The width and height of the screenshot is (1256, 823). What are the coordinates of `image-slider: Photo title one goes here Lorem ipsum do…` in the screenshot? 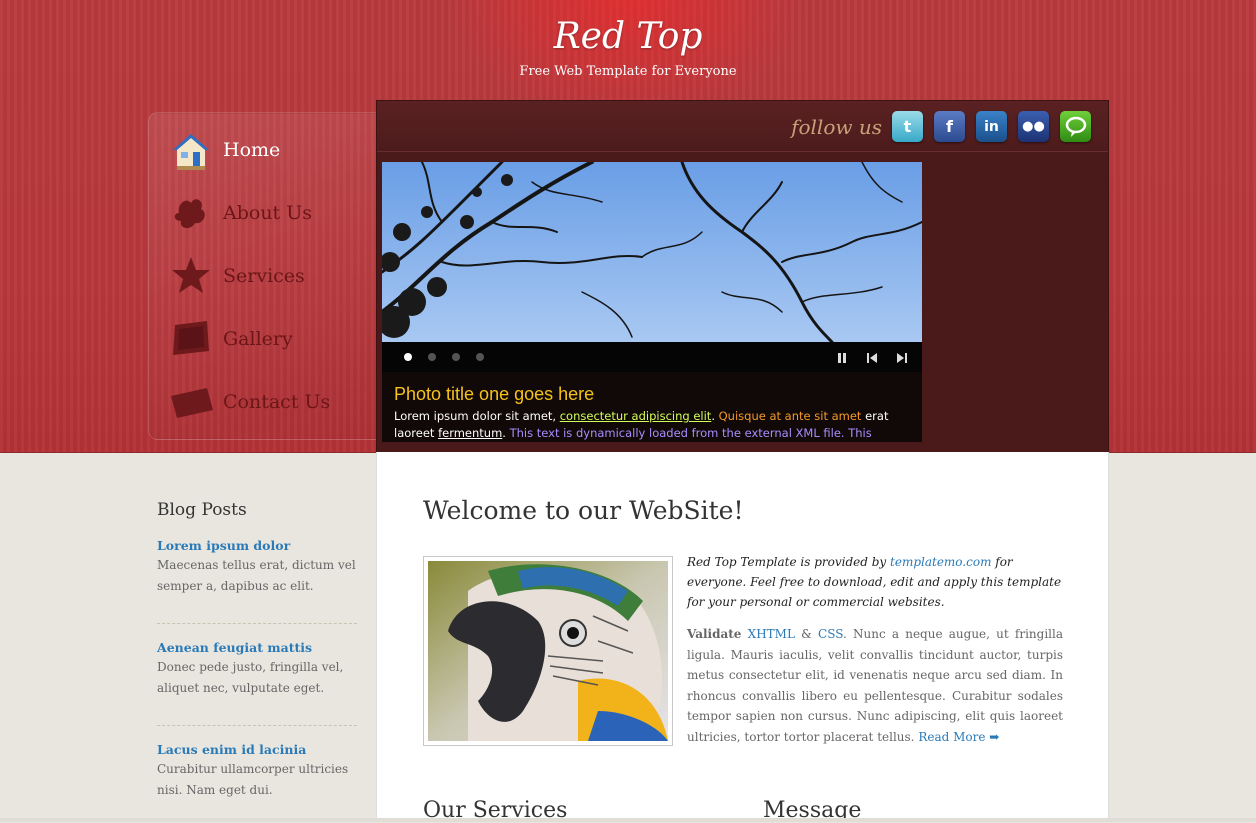 It's located at (652, 302).